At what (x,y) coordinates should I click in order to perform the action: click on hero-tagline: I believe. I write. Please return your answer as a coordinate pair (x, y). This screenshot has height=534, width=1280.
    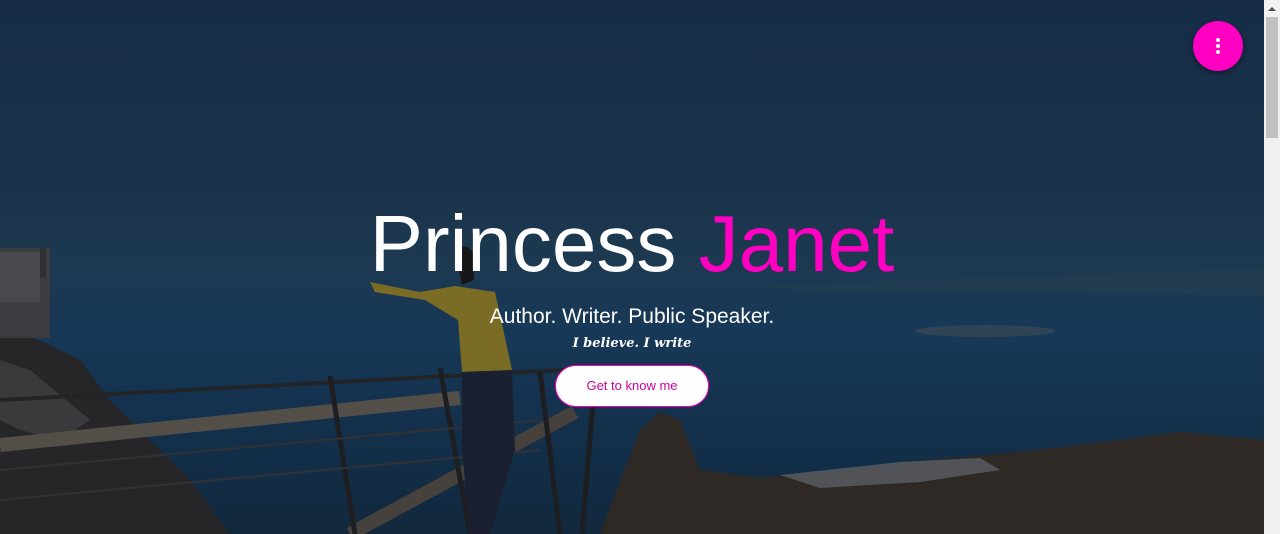
    Looking at the image, I should click on (632, 343).